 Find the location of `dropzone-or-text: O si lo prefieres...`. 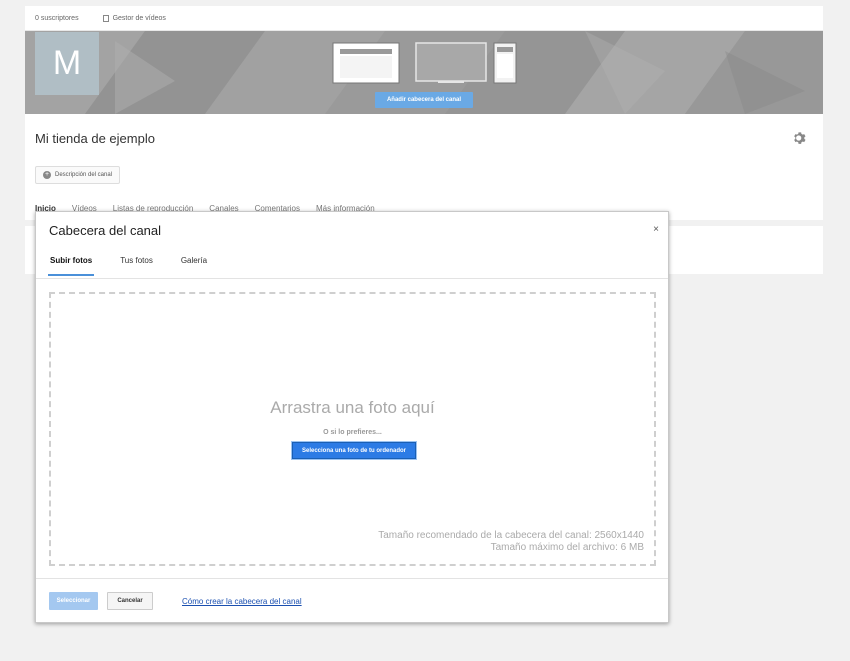

dropzone-or-text: O si lo prefieres... is located at coordinates (352, 432).